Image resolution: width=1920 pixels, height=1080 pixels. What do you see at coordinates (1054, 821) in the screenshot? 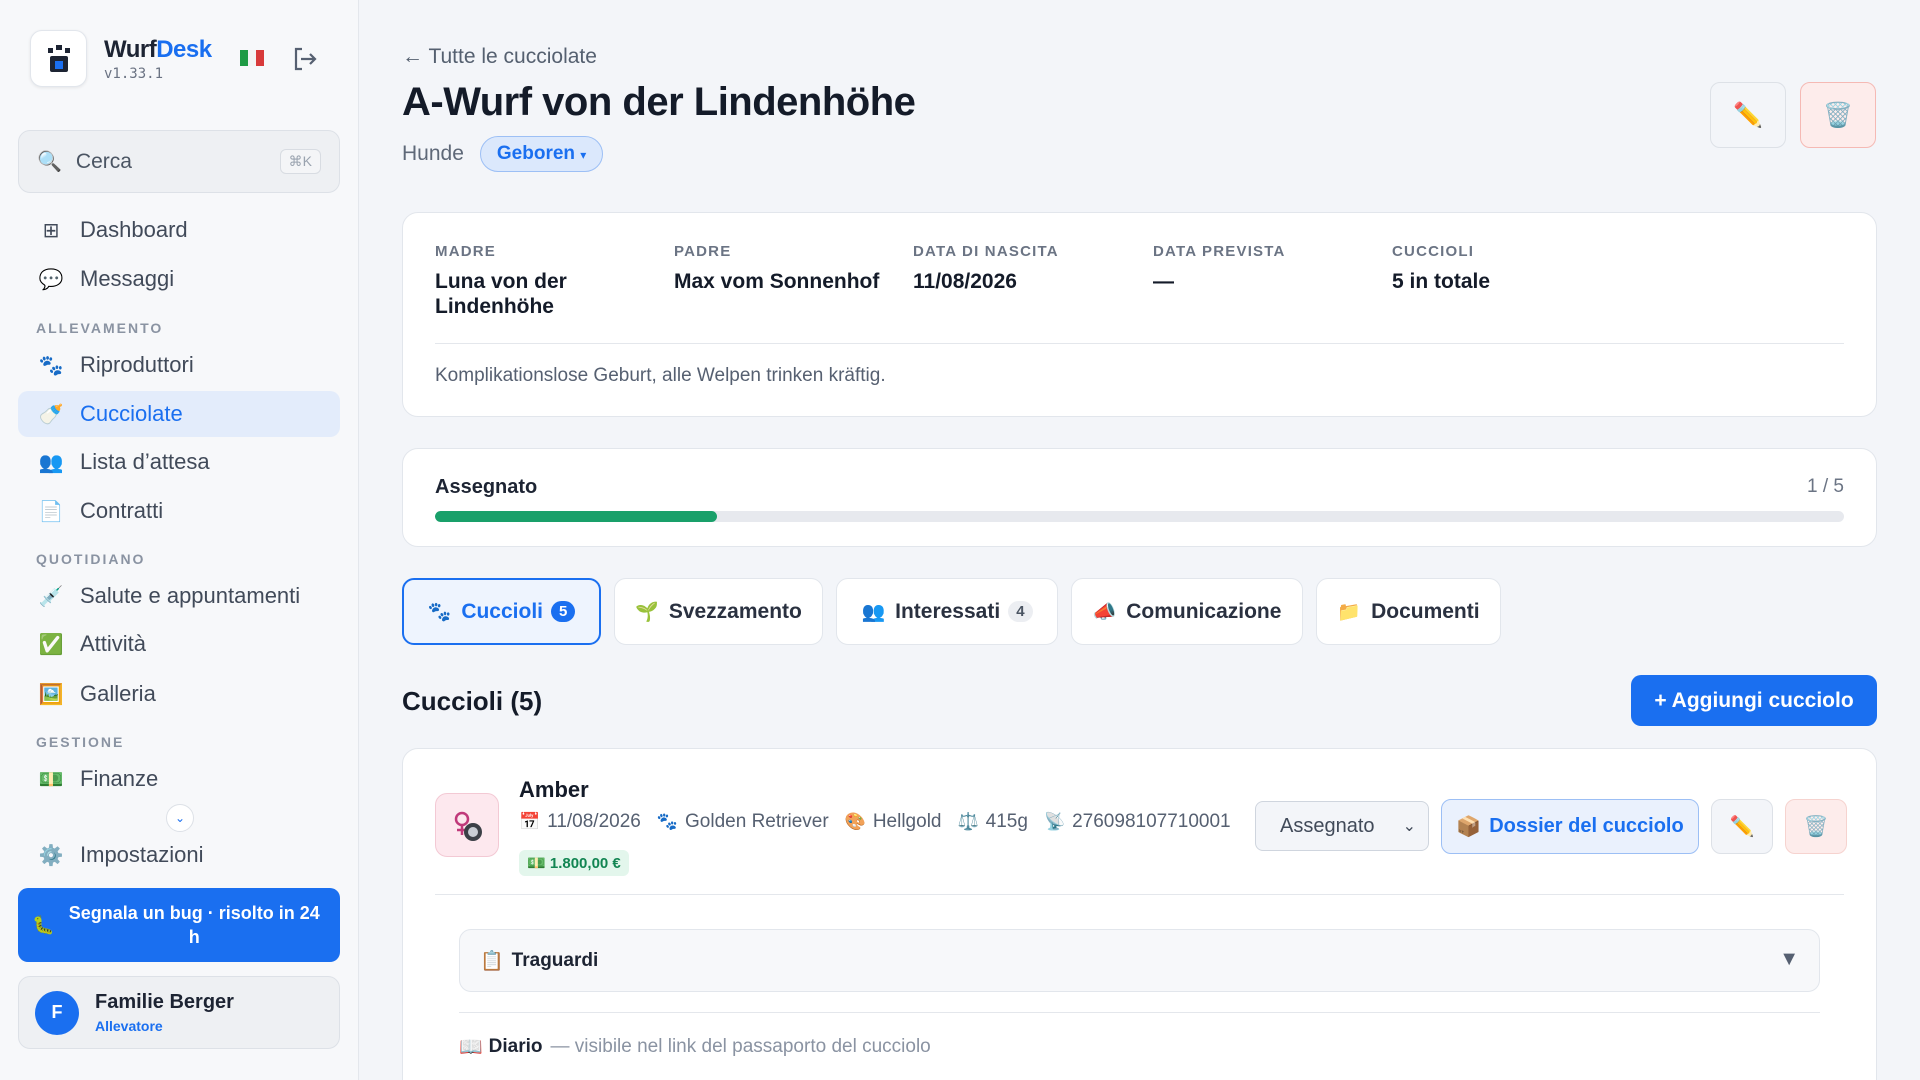
I see `satellite-icon: 📡` at bounding box center [1054, 821].